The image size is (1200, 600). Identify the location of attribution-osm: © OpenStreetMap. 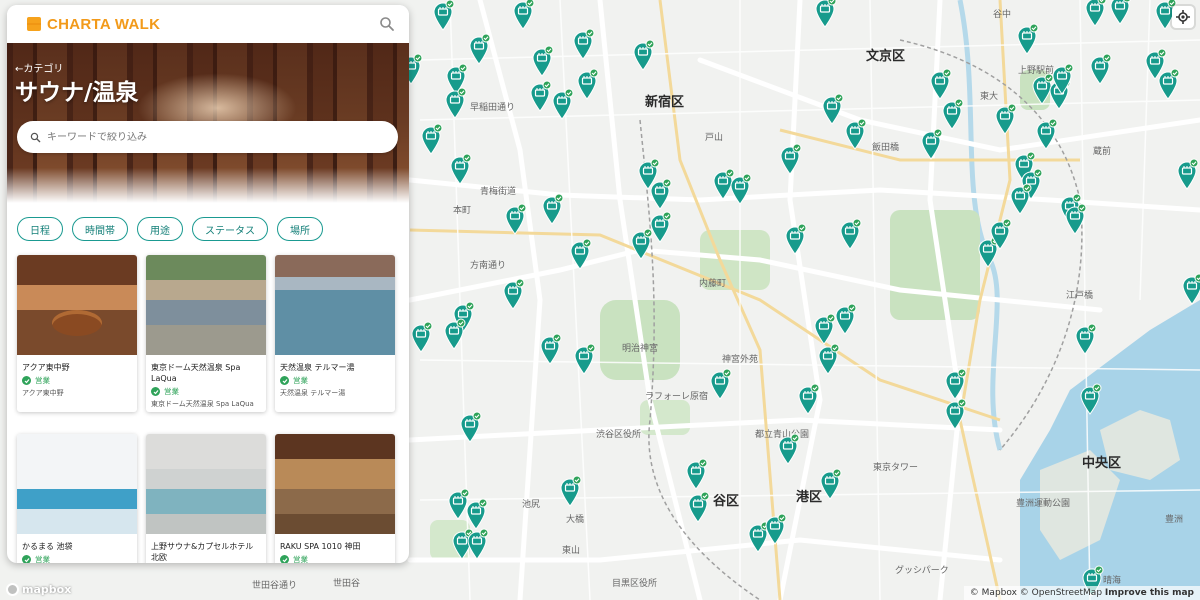
(1061, 593).